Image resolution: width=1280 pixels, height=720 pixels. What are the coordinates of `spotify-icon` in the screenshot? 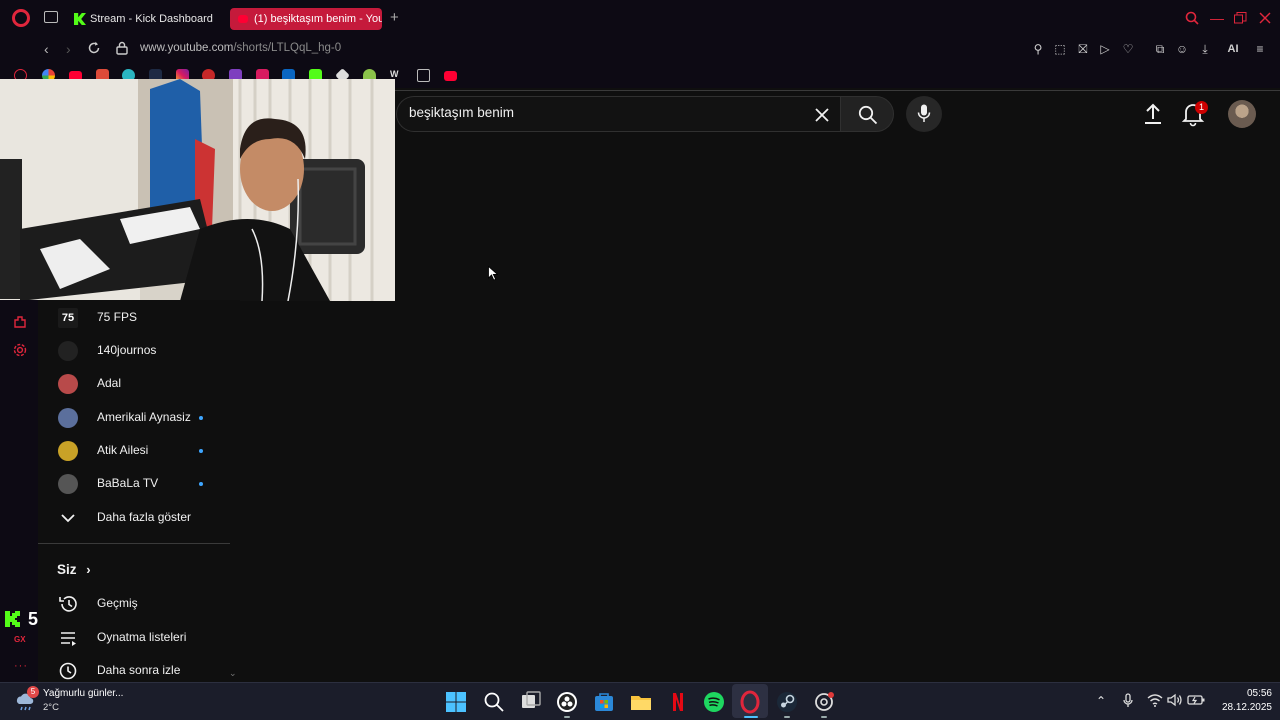 It's located at (714, 702).